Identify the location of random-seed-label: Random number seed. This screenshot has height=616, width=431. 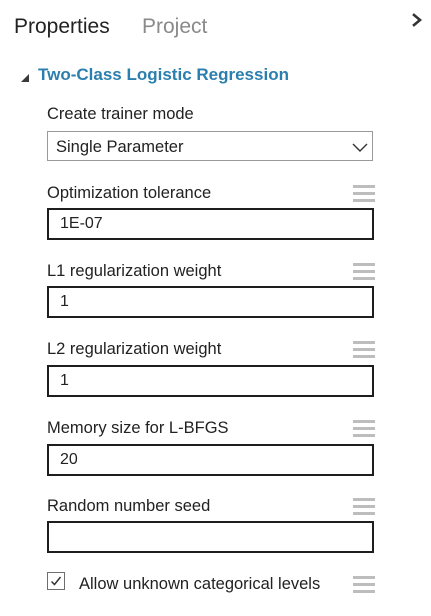
(129, 506).